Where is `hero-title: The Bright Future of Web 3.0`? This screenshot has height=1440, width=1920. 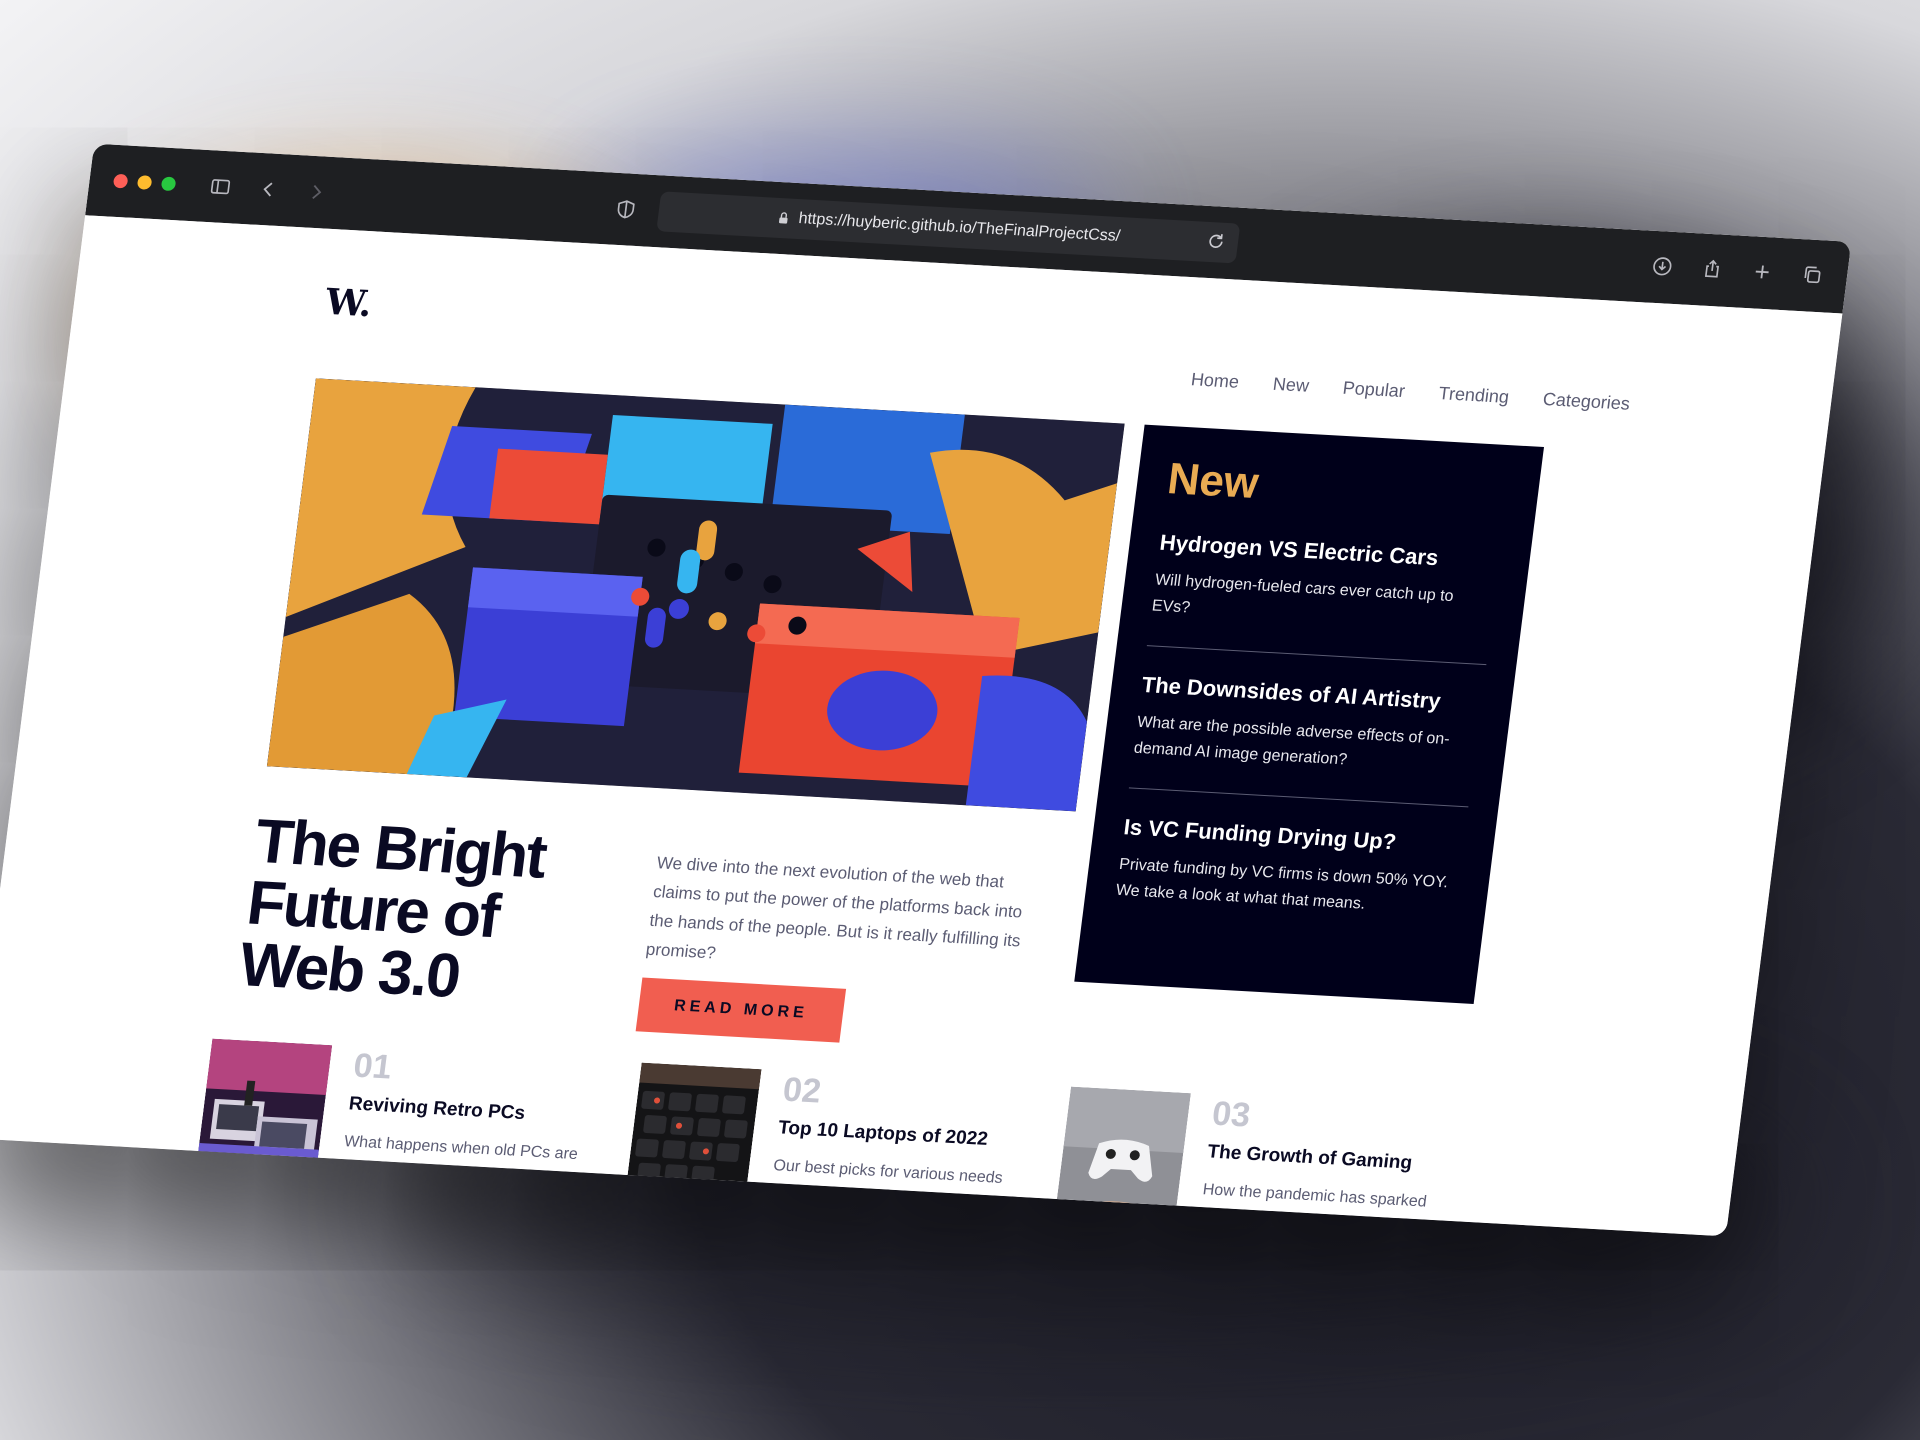
hero-title: The Bright Future of Web 3.0 is located at coordinates (437, 912).